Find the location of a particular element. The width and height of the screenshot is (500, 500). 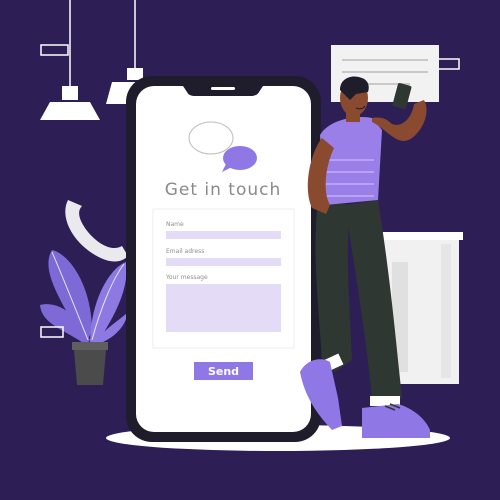

email-label: Email adress is located at coordinates (185, 251).